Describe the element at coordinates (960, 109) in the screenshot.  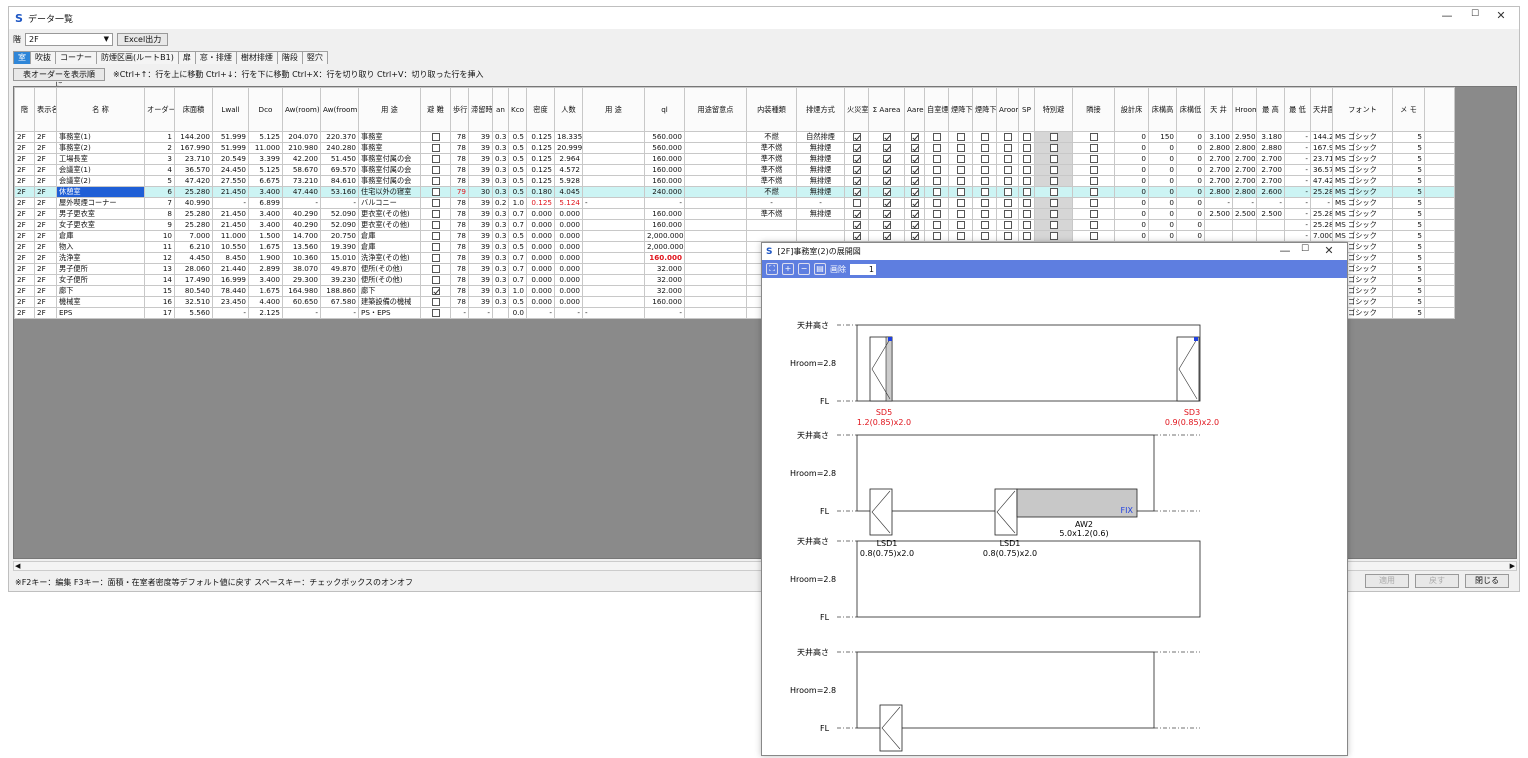
I see `column-header: 煙降下` at that location.